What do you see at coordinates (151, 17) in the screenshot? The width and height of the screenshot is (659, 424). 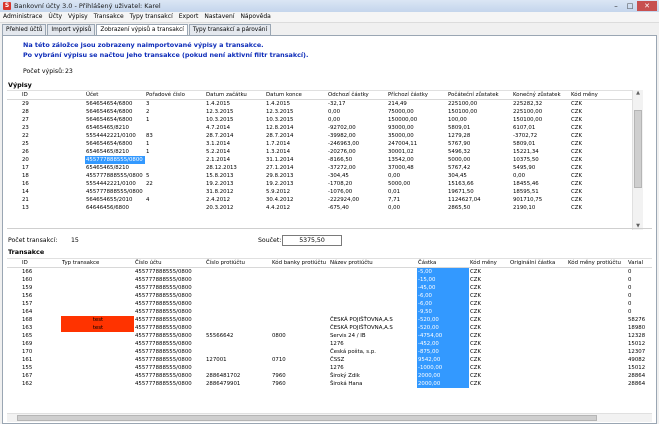 I see `menu-item-4: Typy transakcí` at bounding box center [151, 17].